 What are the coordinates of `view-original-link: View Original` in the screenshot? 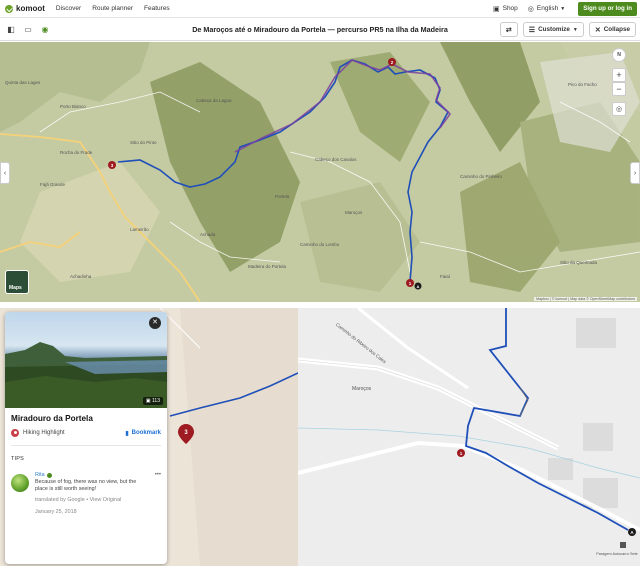 It's located at (106, 500).